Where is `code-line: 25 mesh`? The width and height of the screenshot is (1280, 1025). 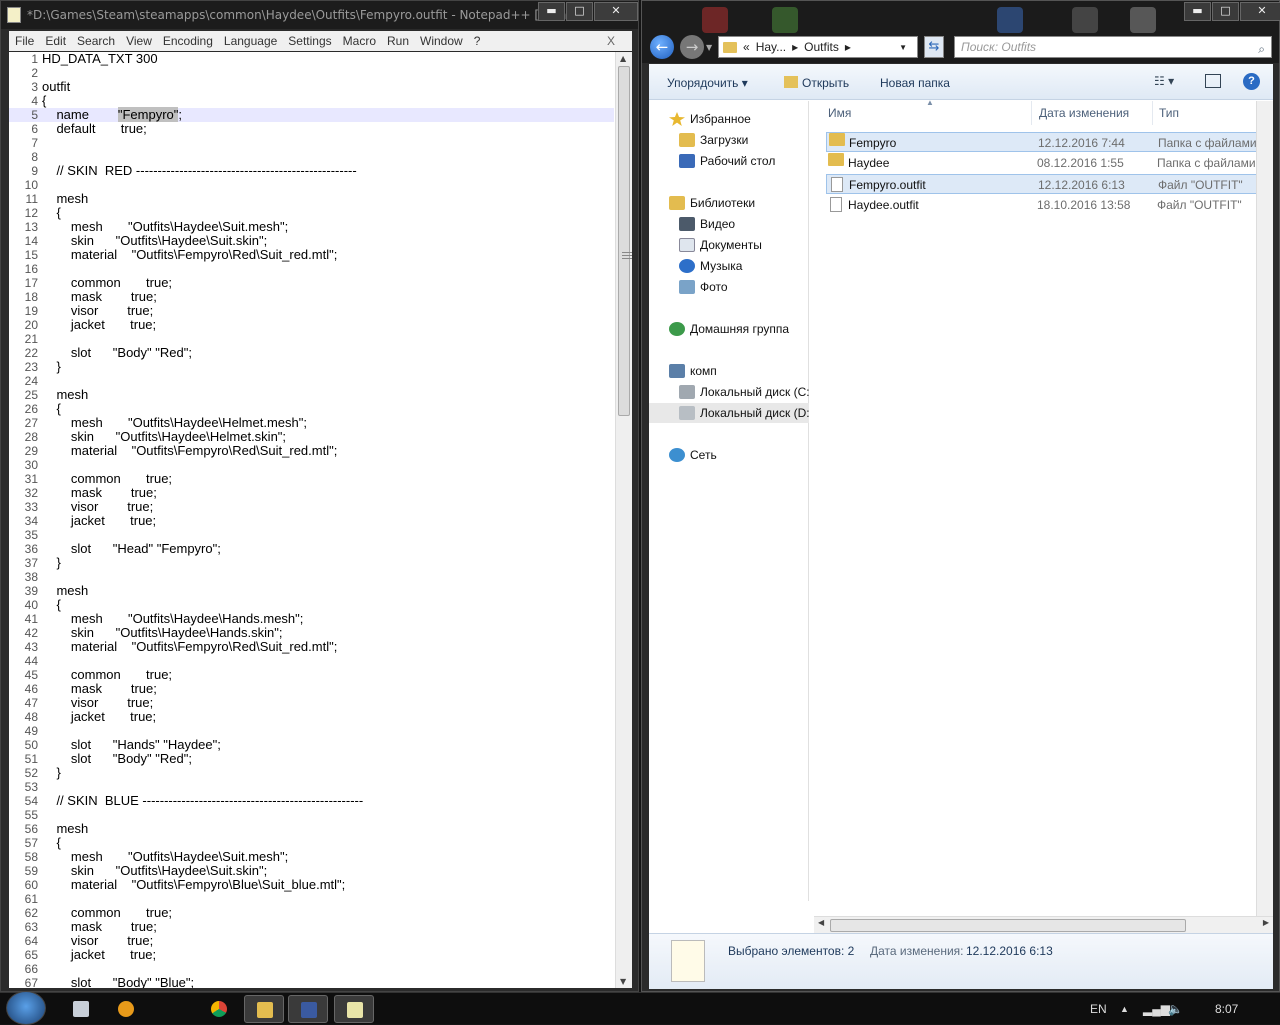
code-line: 25 mesh is located at coordinates (311, 395).